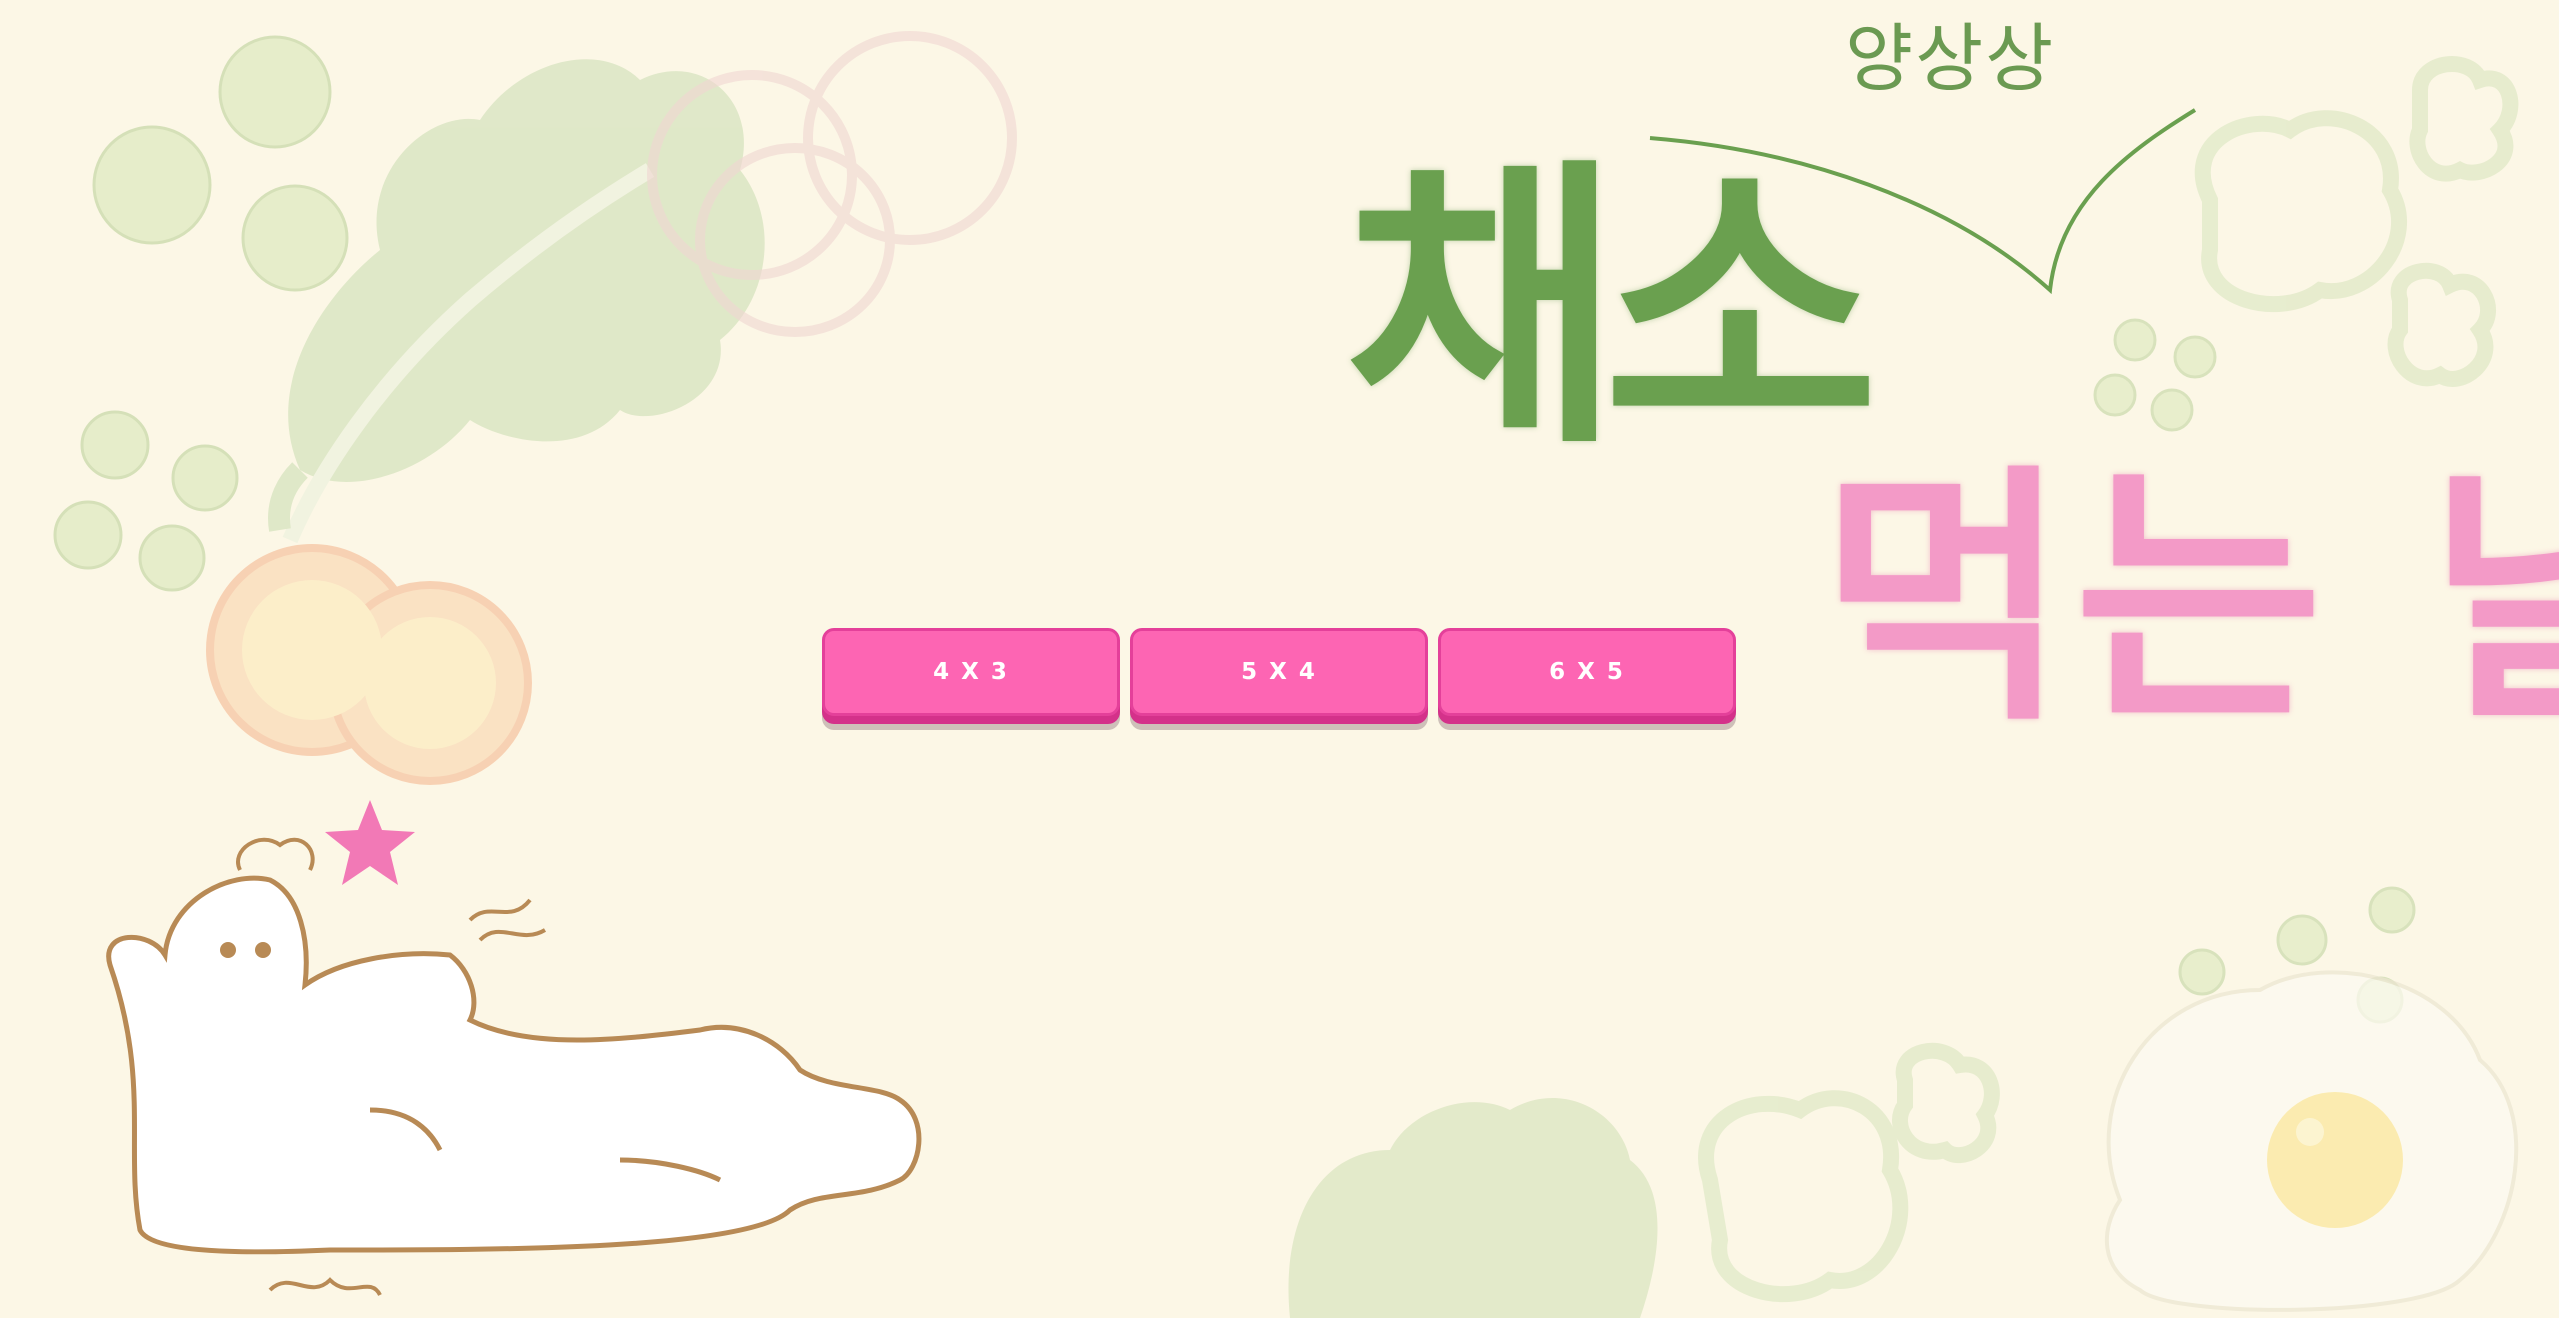 The width and height of the screenshot is (2559, 1318). I want to click on title-vegetable: 채소, so click(1612, 309).